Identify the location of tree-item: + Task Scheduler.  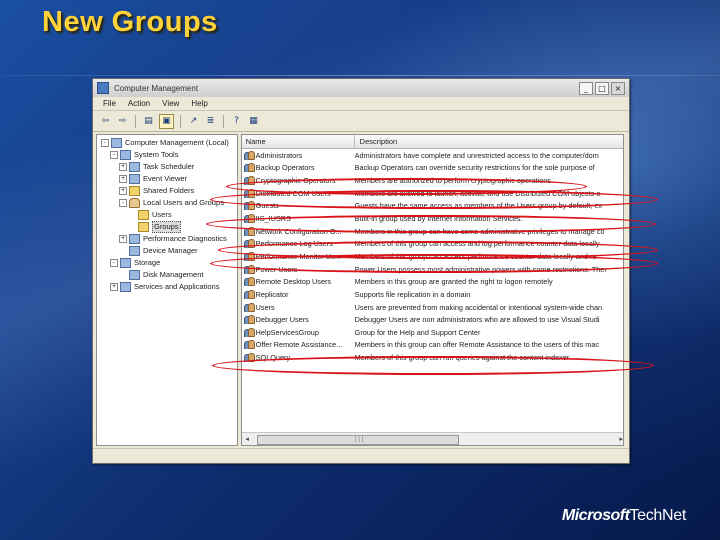
(156, 167).